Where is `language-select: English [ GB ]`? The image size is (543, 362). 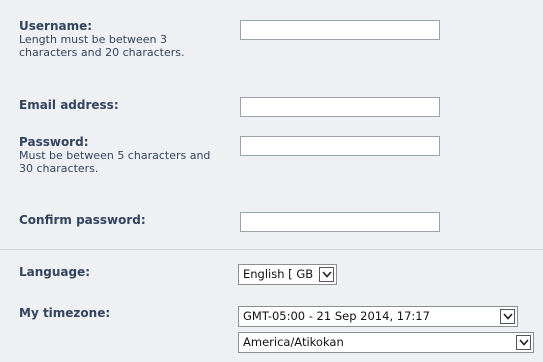 language-select: English [ GB ] is located at coordinates (287, 274).